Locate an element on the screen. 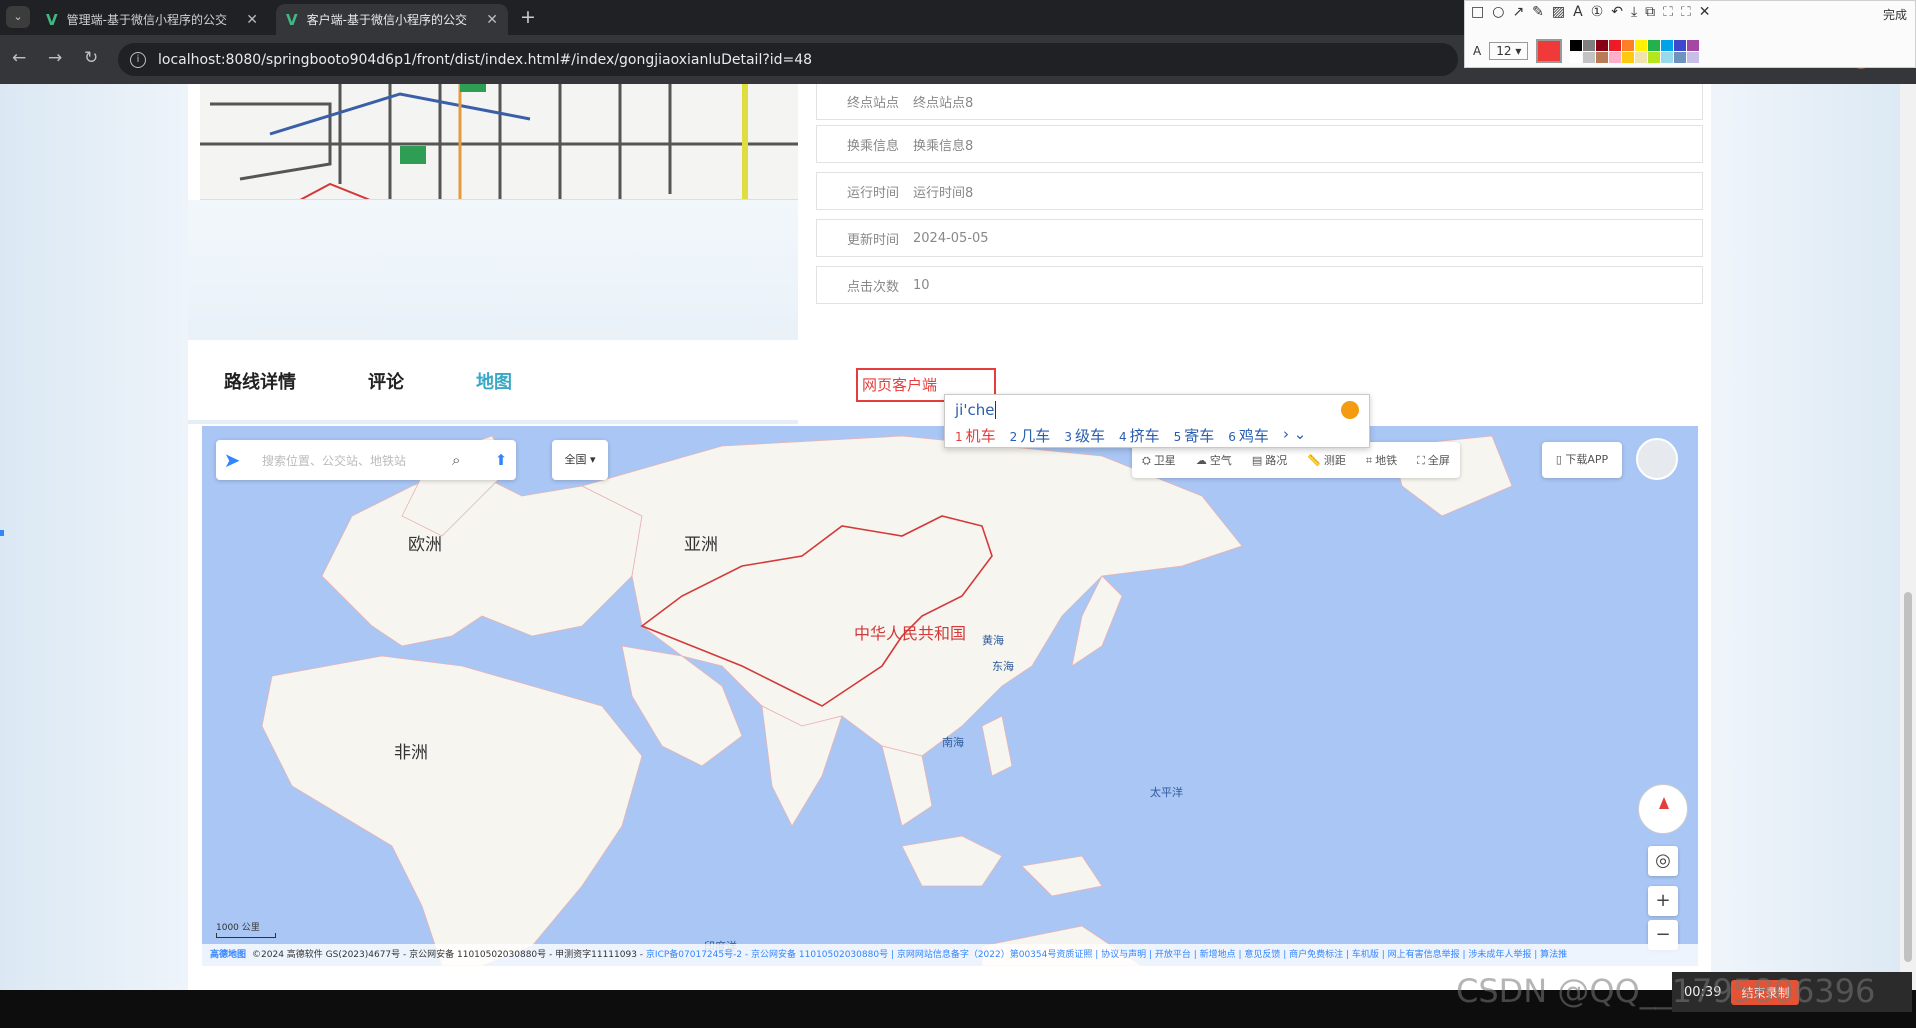 The image size is (1916, 1028). ime-candidate-window: ji'che 1 机车 2 几车 3 级车 4 挤车 5 寄车 6 鸡车 › ⌄ is located at coordinates (1157, 421).